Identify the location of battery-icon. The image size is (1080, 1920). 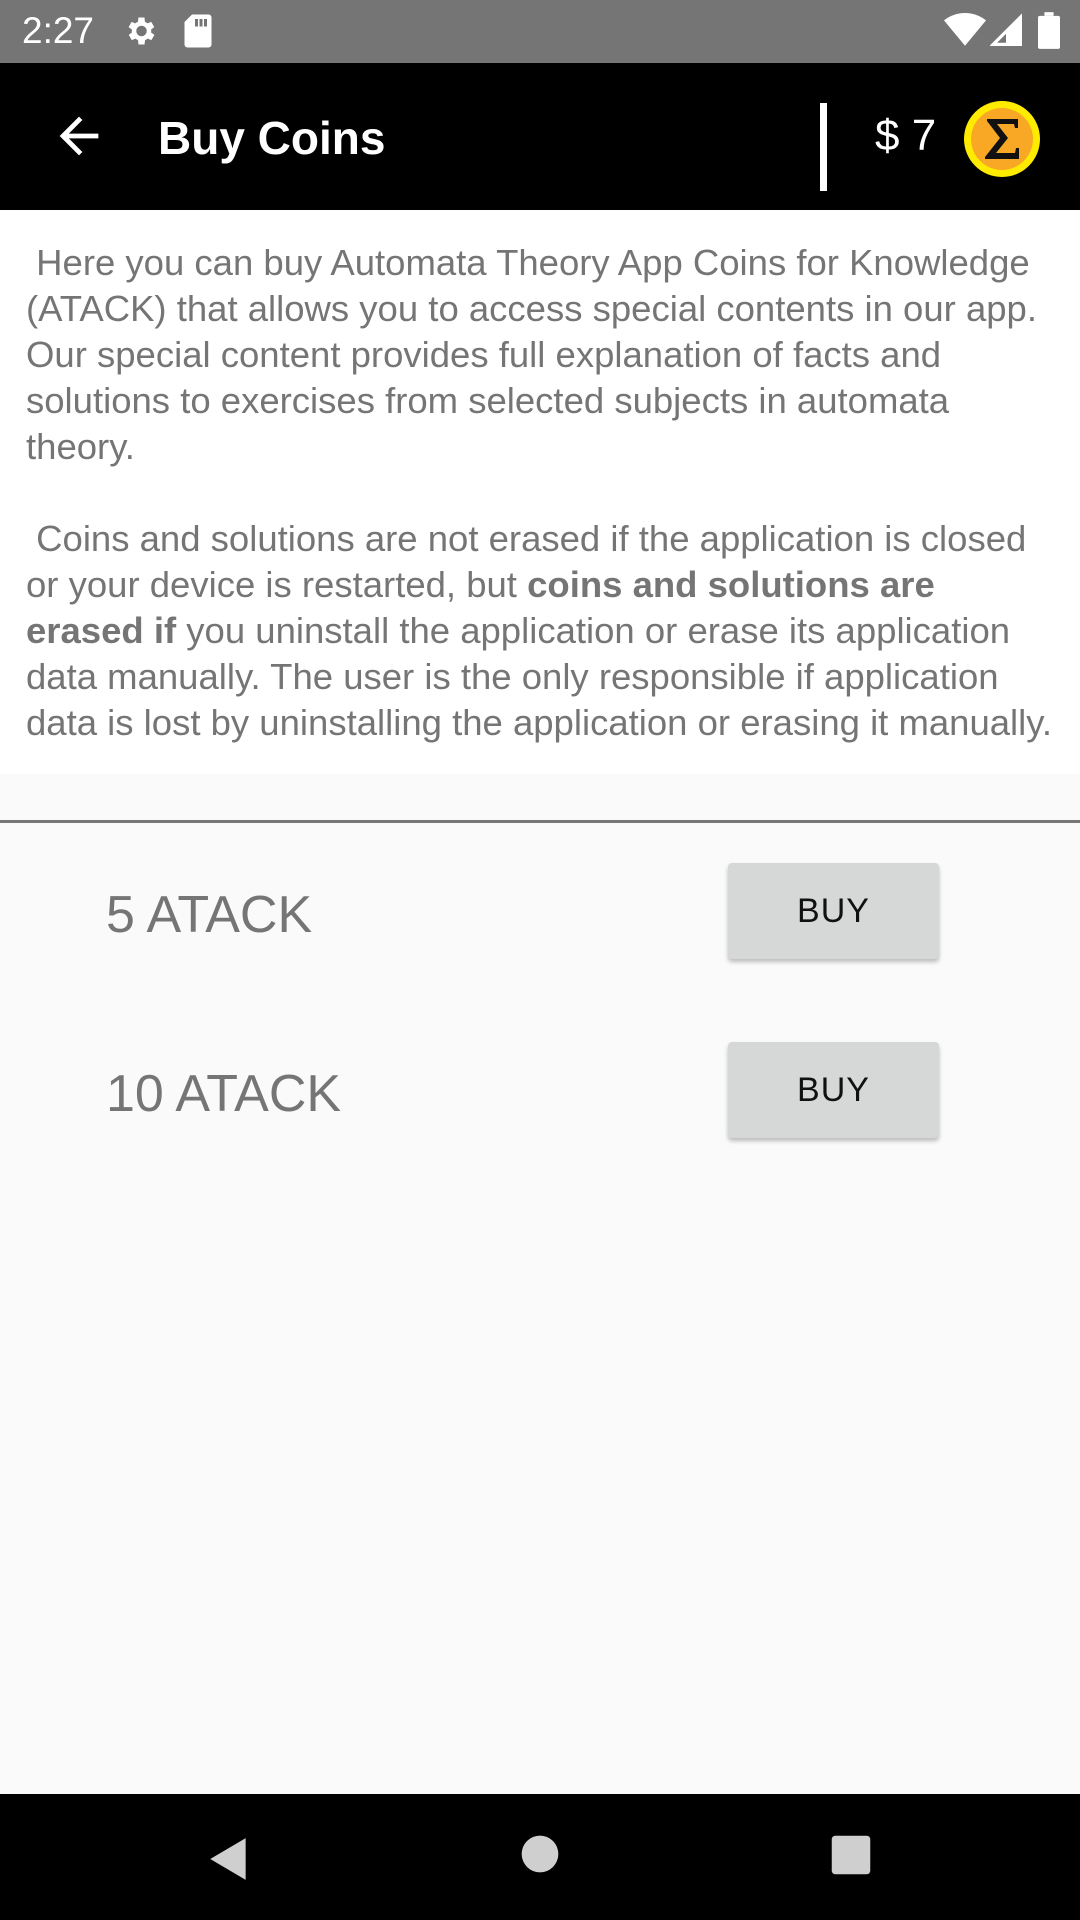
(1049, 30).